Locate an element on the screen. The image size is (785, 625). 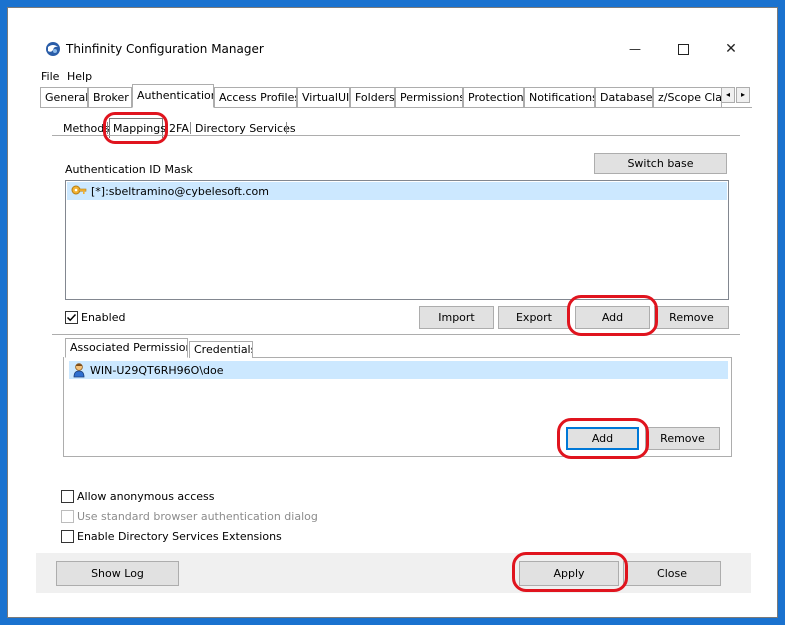
close-icon: ✕ is located at coordinates (731, 49).